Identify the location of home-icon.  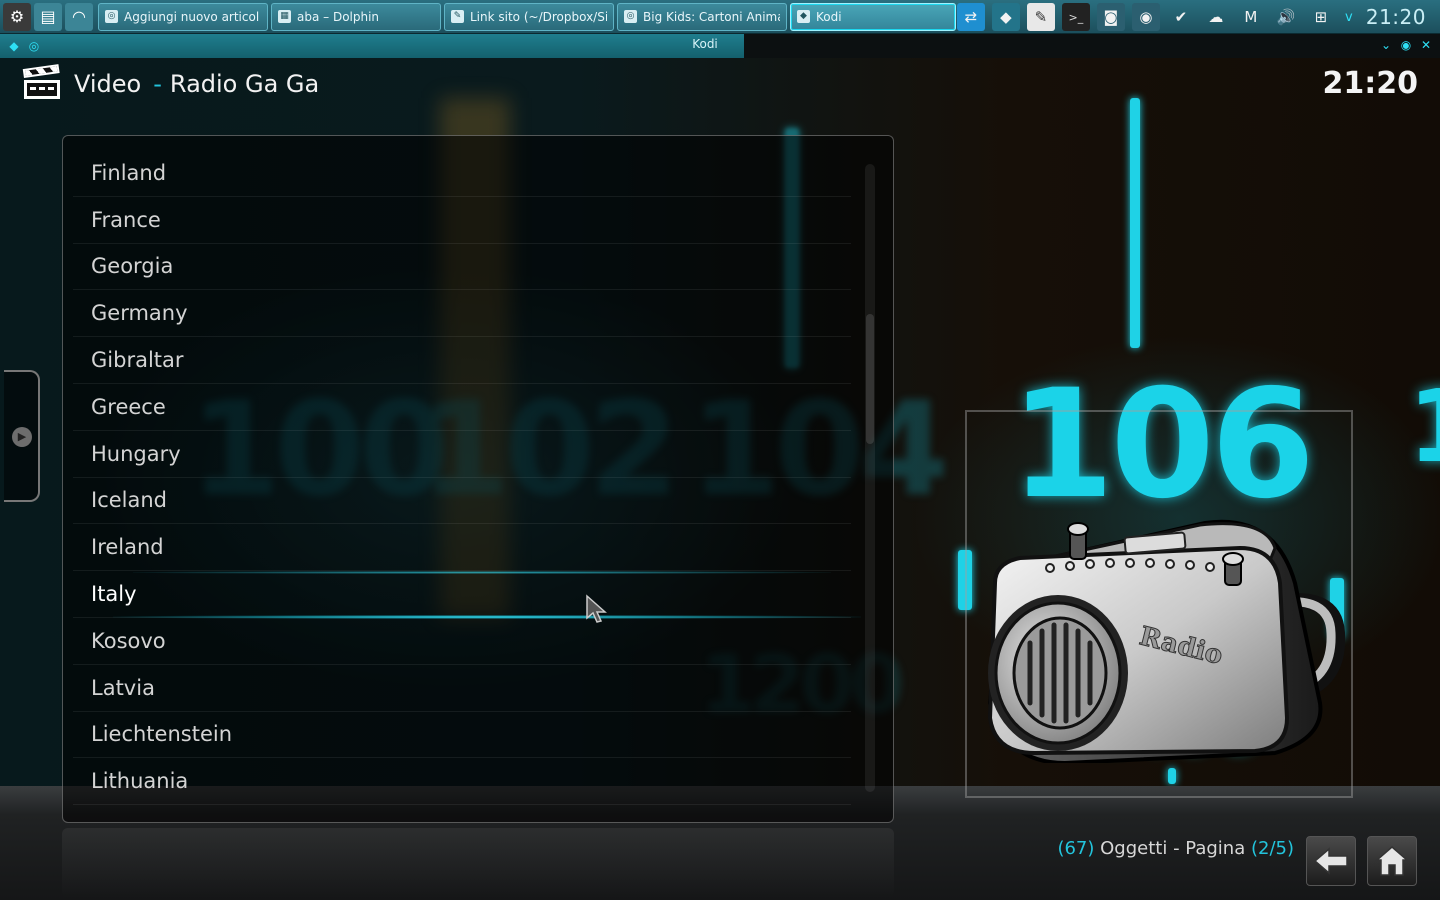
(1392, 861).